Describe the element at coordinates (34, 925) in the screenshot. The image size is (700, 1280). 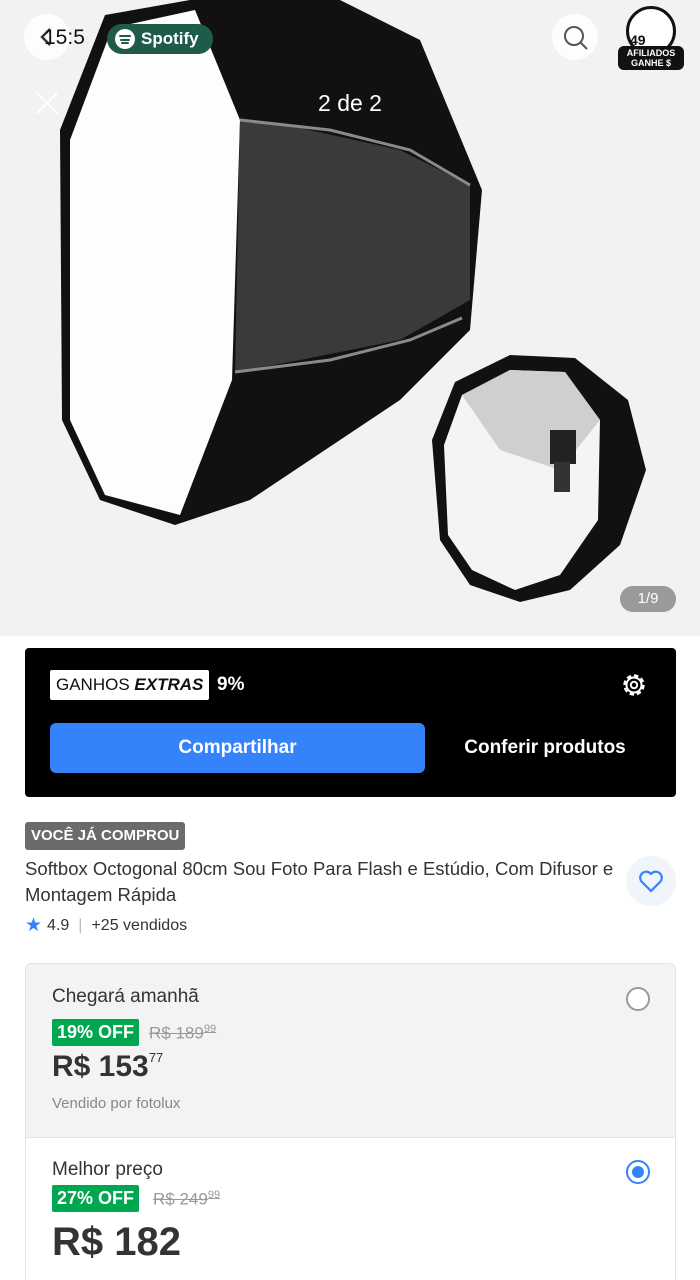
I see `star-icon: ★` at that location.